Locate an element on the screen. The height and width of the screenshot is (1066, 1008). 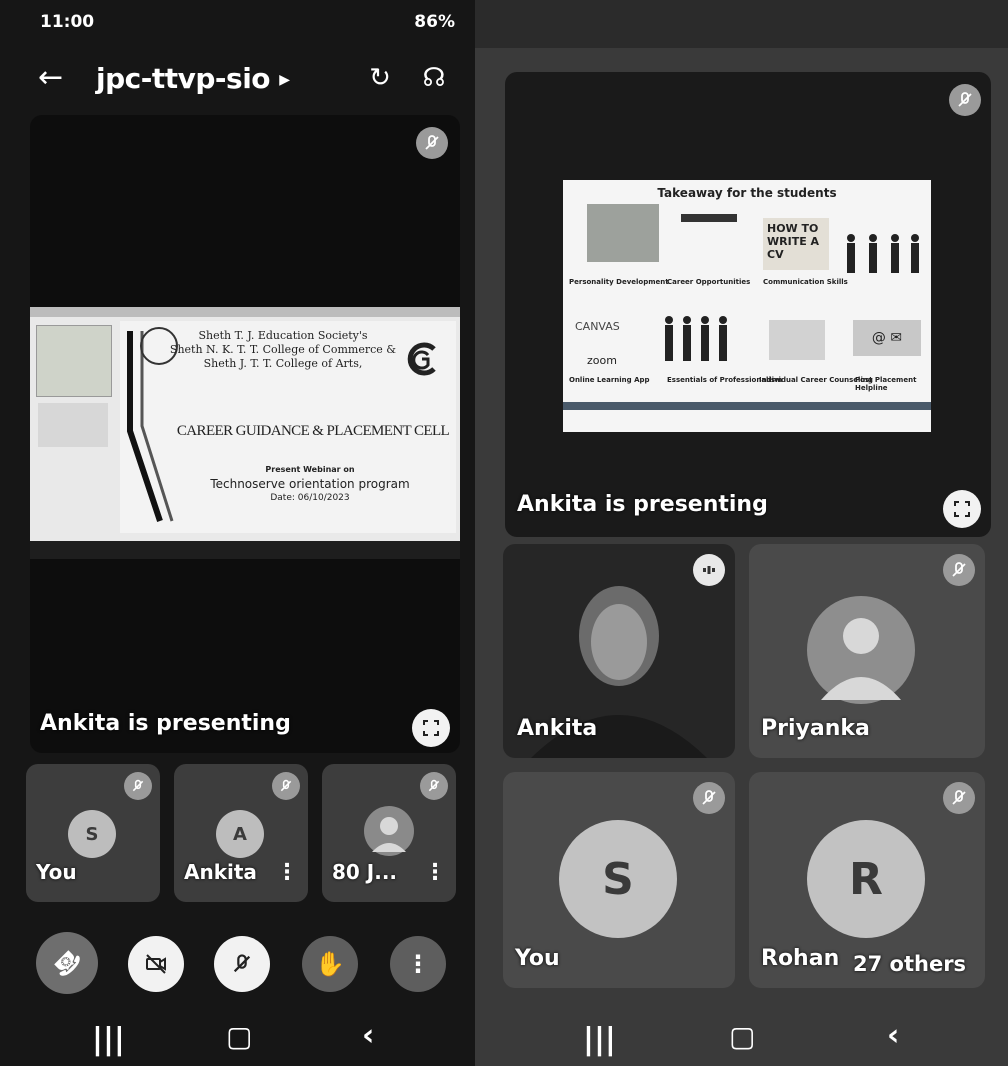
raise-hand-button: ✋ is located at coordinates (330, 964).